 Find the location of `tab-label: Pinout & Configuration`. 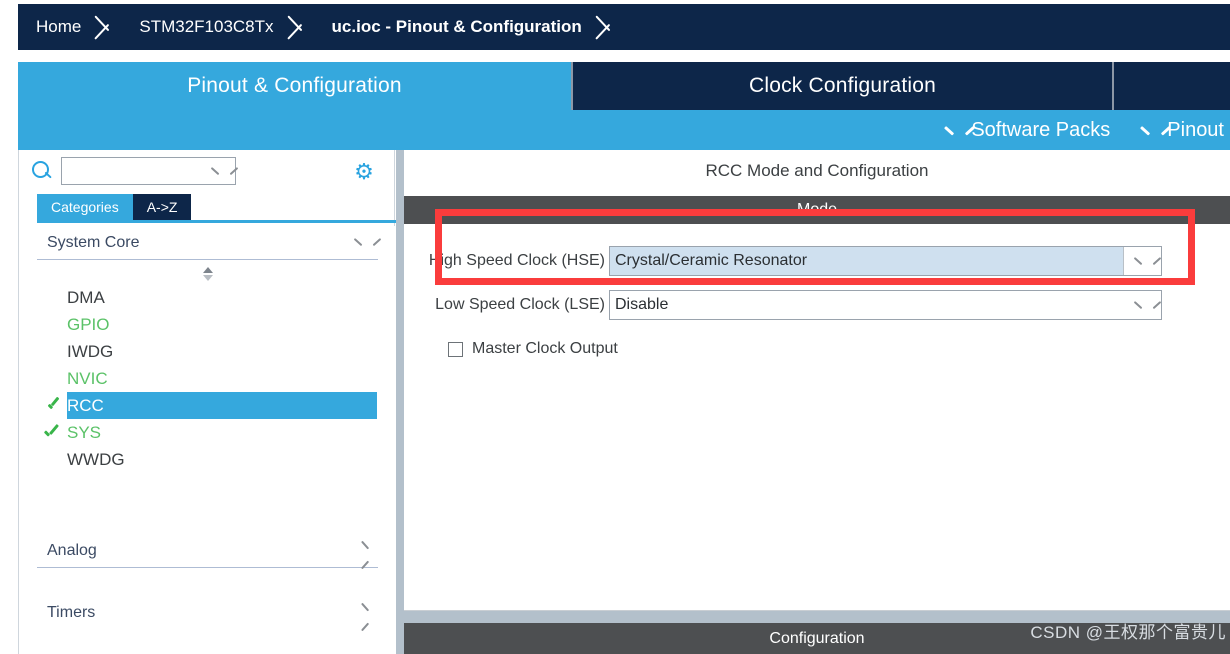

tab-label: Pinout & Configuration is located at coordinates (294, 85).